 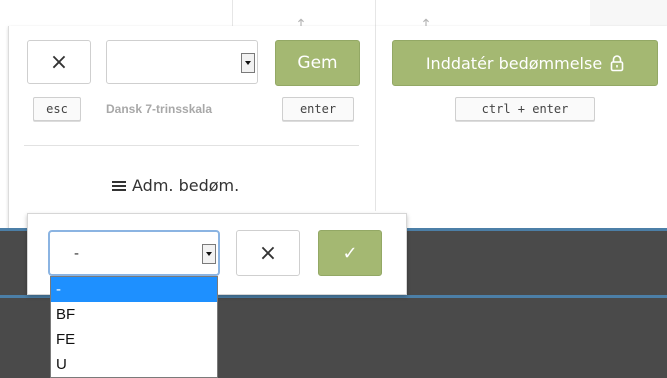 I want to click on esc-shortcut-key: esc, so click(x=57, y=109).